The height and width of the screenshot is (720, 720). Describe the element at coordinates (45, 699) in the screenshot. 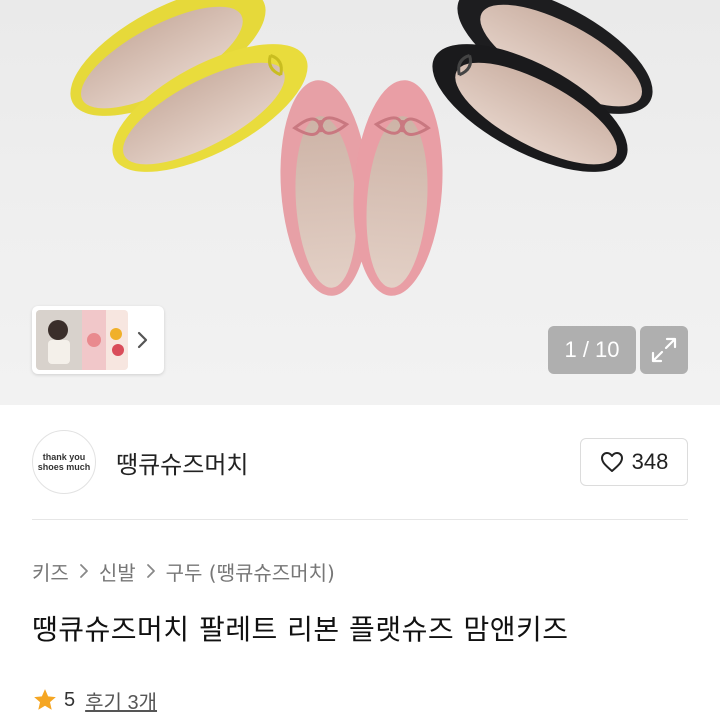

I see `star-icon` at that location.